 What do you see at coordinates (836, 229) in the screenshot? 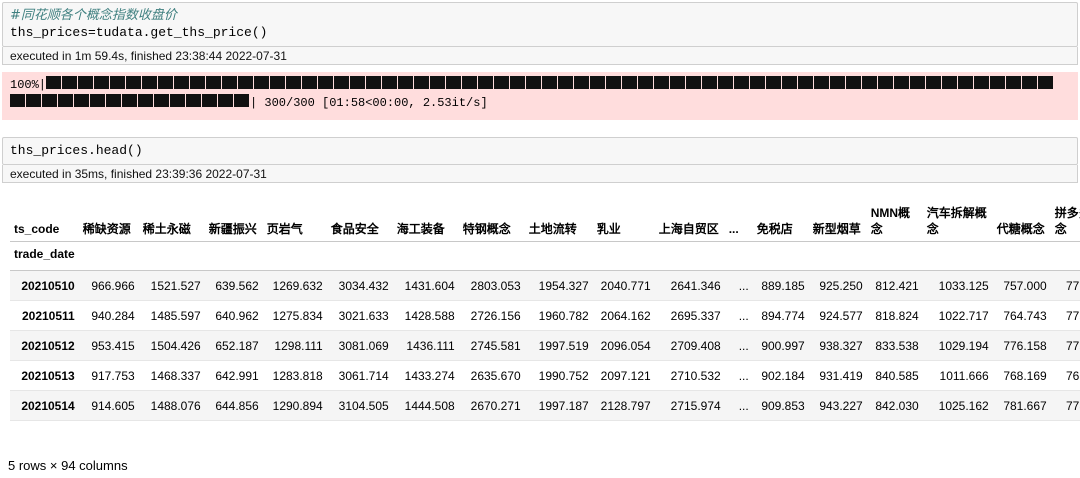
I see `column-header: 新型烟草` at bounding box center [836, 229].